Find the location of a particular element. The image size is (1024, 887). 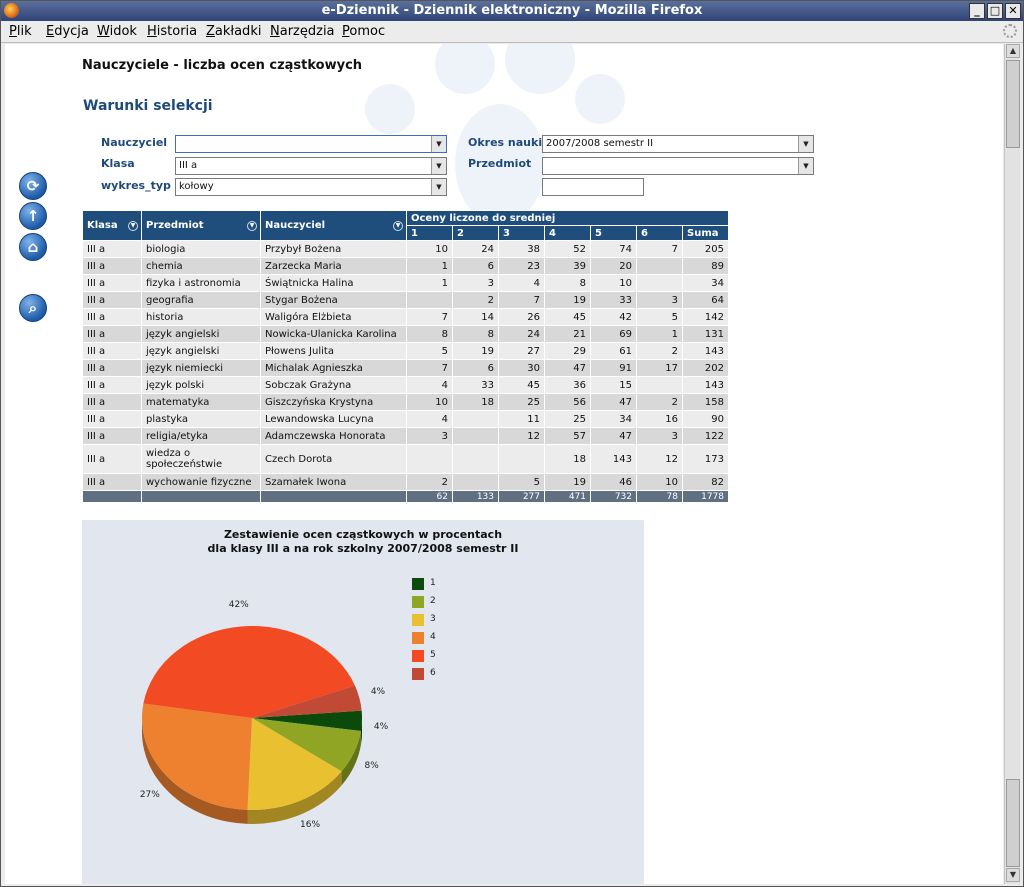

close-button: ✕ is located at coordinates (1013, 11).